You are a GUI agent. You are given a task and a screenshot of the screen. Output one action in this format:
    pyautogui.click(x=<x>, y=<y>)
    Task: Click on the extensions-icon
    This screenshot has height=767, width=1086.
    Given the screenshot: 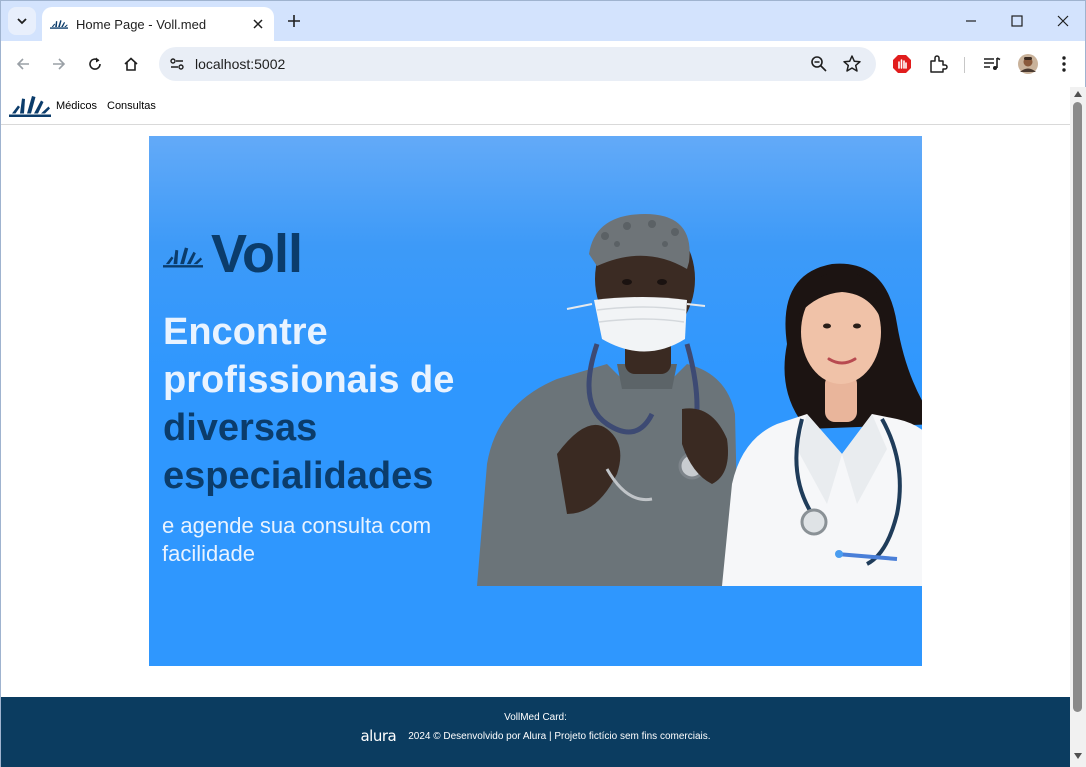 What is the action you would take?
    pyautogui.click(x=938, y=64)
    